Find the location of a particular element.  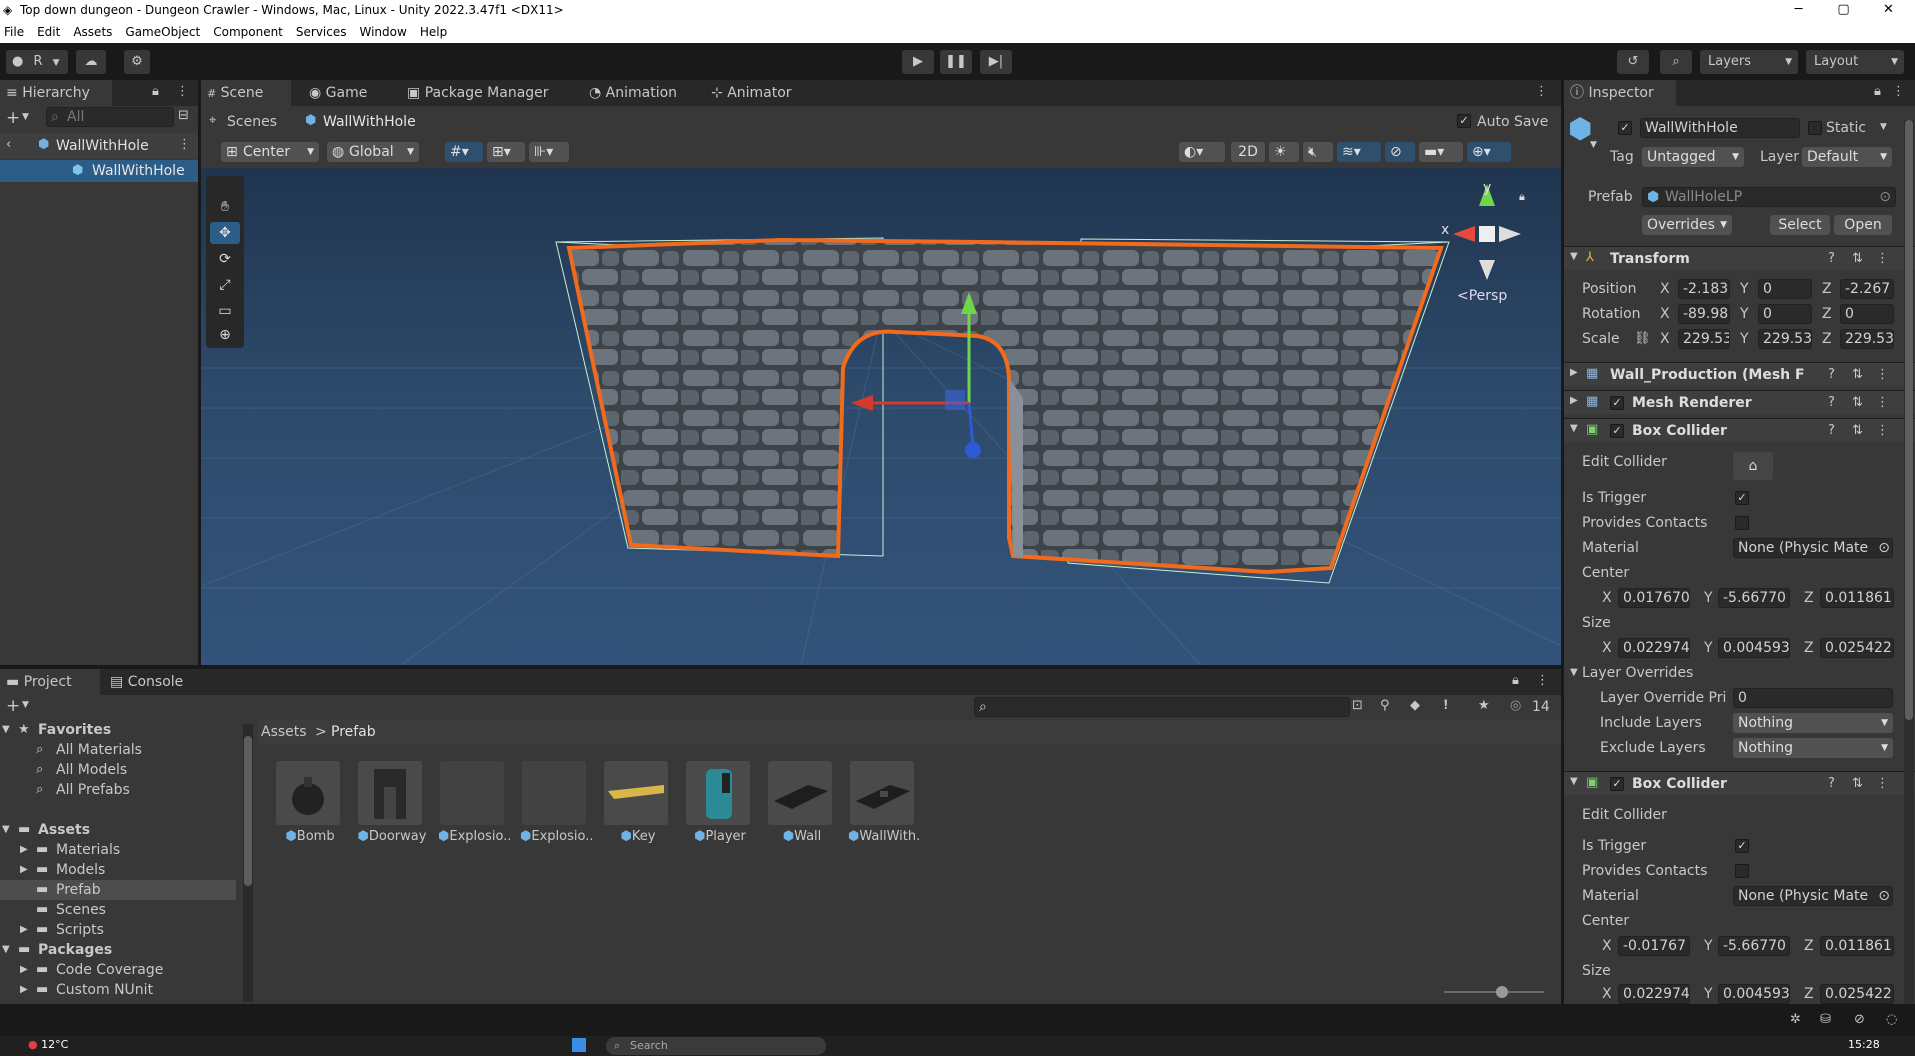

scrollbar-thumb is located at coordinates (248, 811).